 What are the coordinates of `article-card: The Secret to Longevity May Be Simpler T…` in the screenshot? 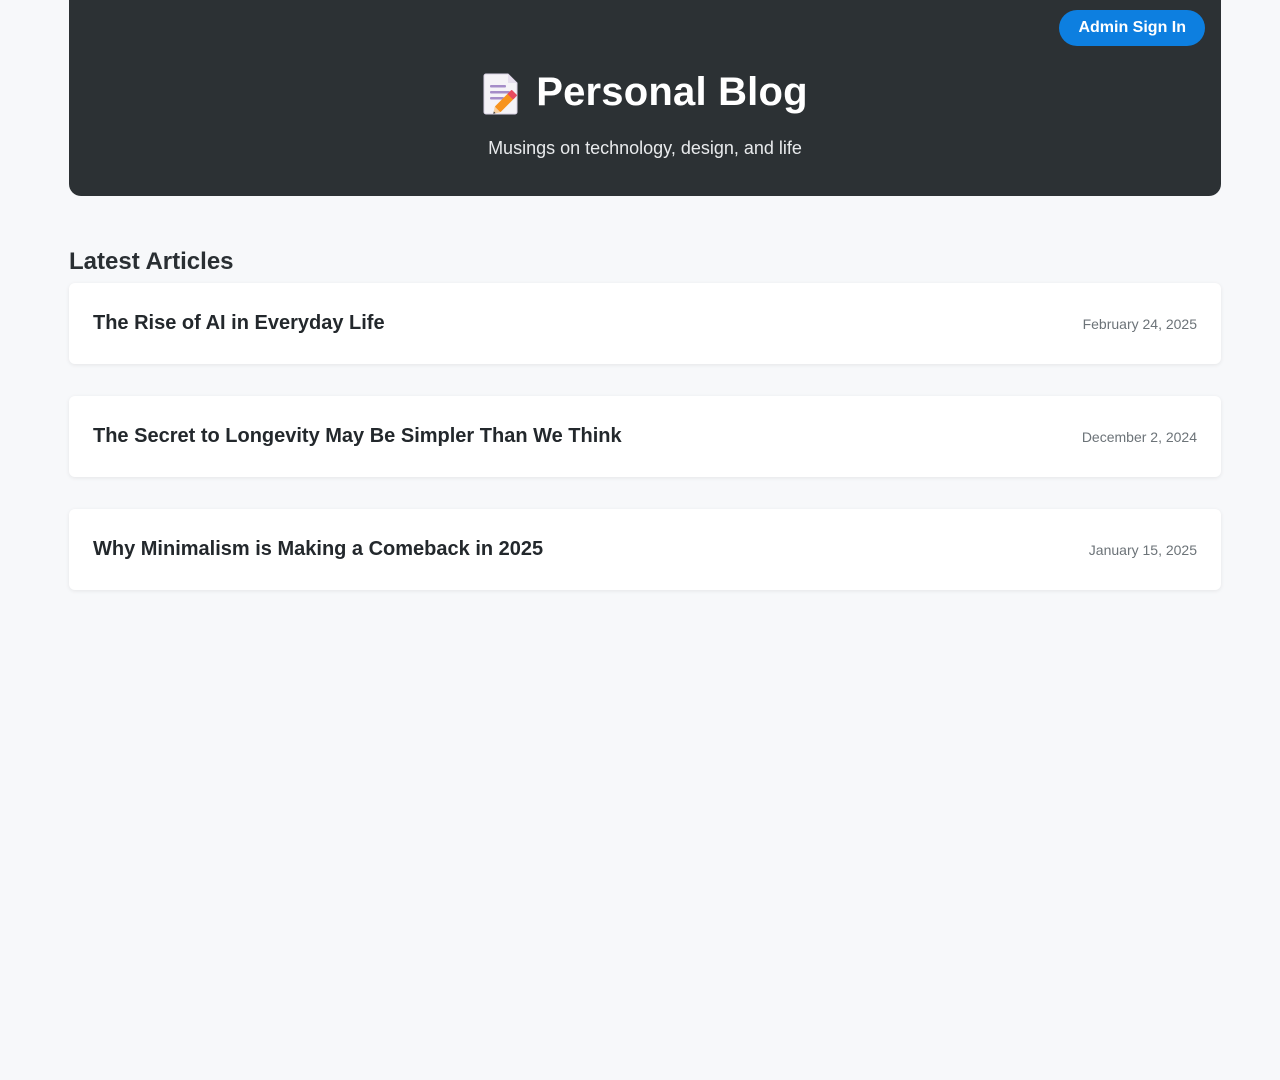 It's located at (645, 436).